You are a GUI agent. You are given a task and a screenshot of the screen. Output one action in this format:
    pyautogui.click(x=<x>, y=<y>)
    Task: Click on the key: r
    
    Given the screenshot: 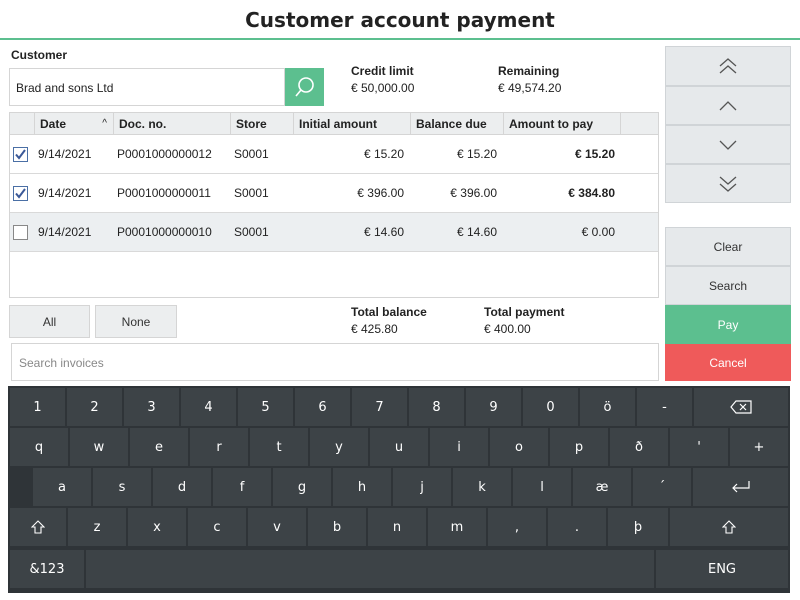 What is the action you would take?
    pyautogui.click(x=219, y=447)
    